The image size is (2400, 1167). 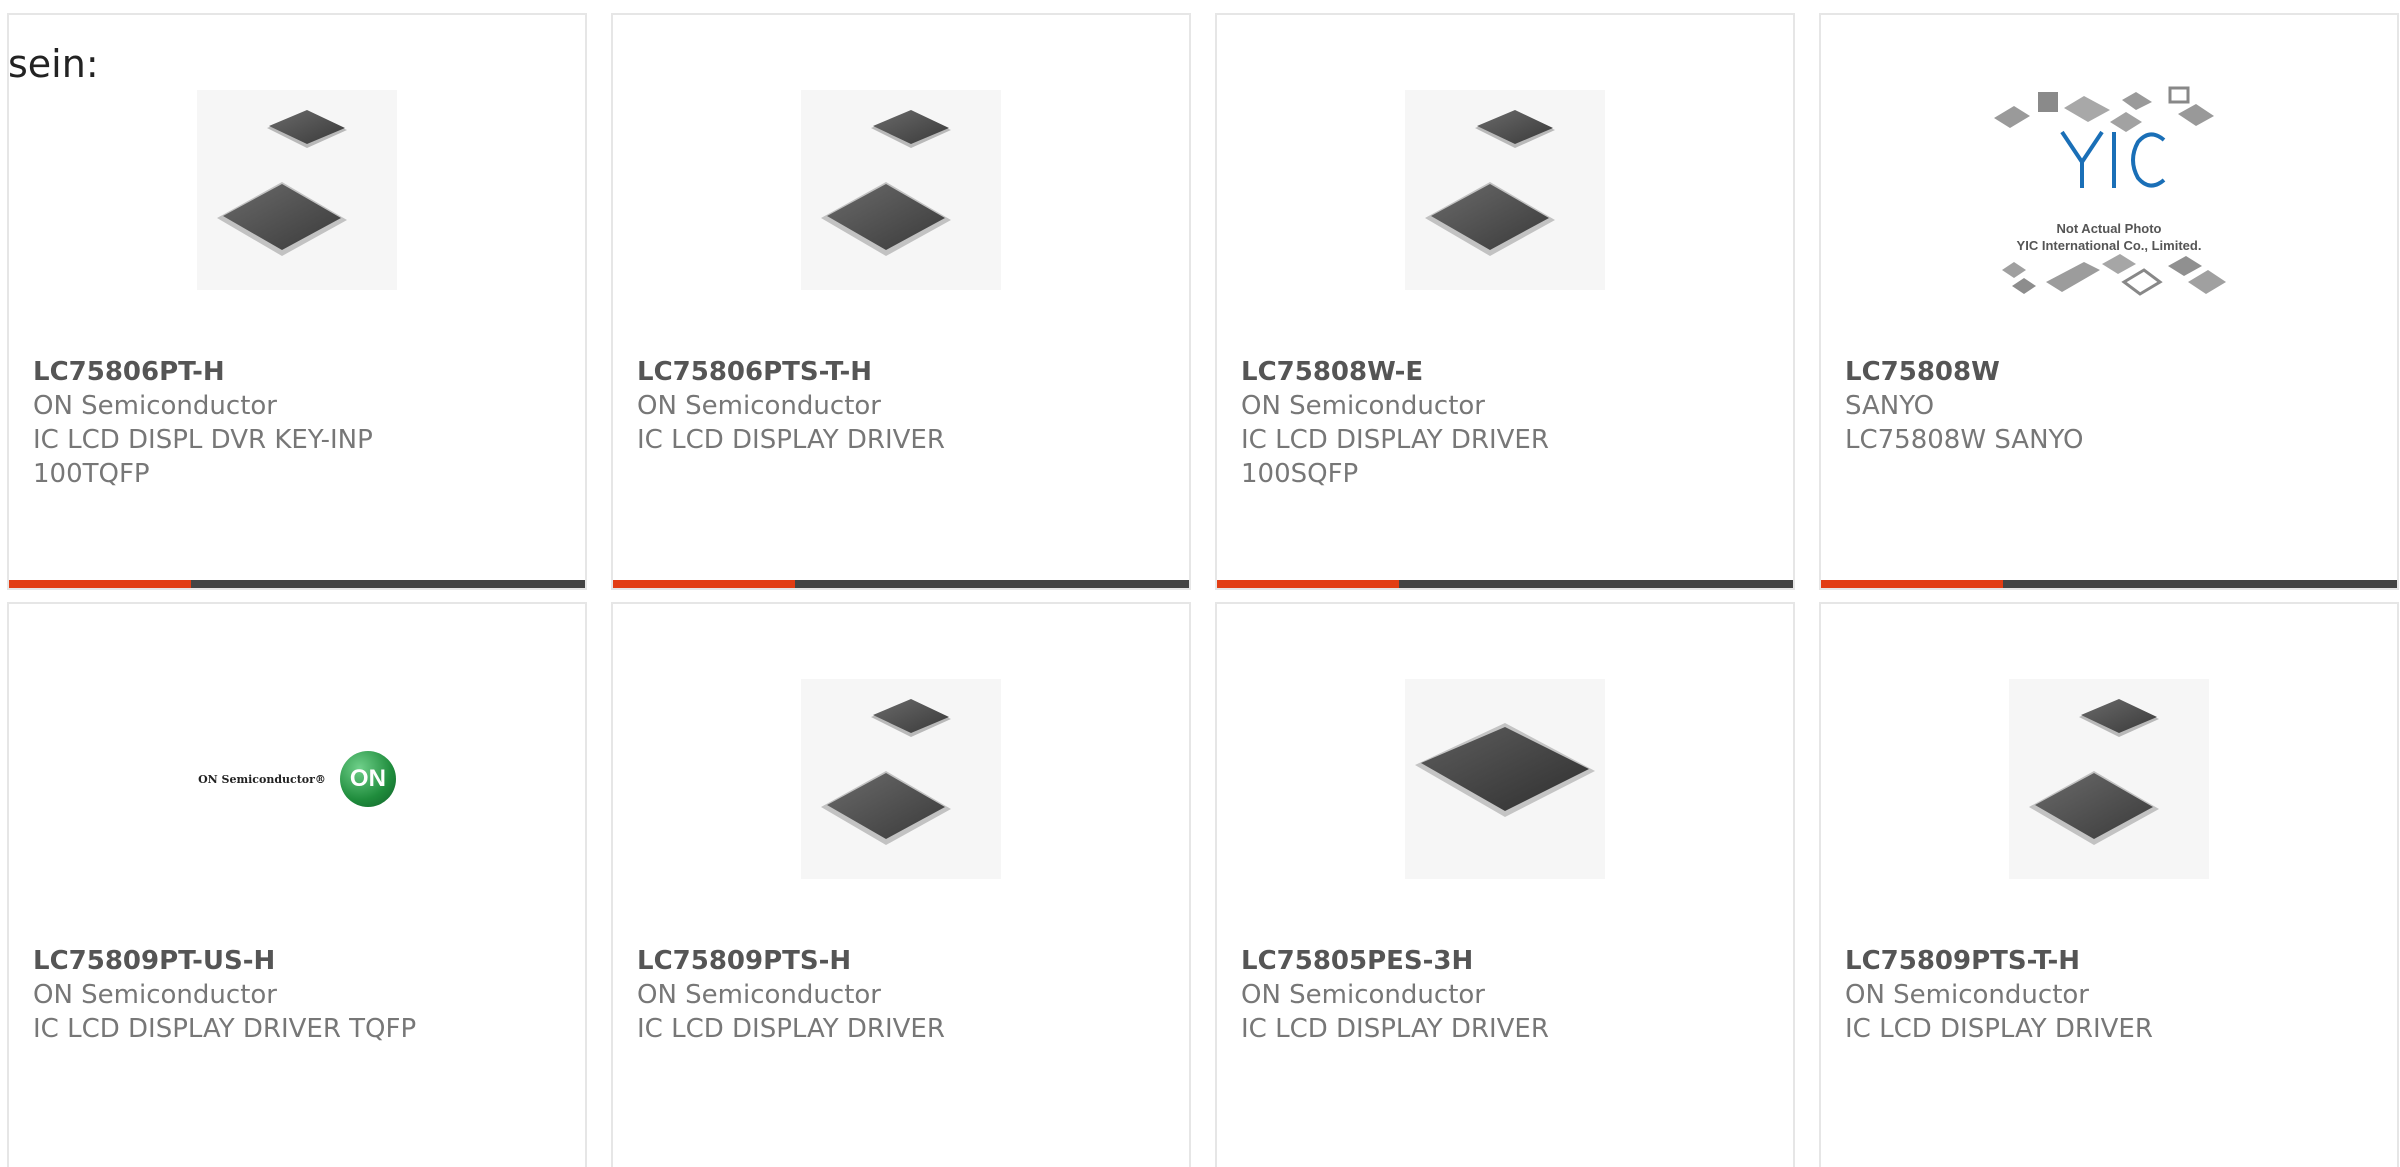 What do you see at coordinates (262, 779) in the screenshot?
I see `logo-text: ON Semiconductor®` at bounding box center [262, 779].